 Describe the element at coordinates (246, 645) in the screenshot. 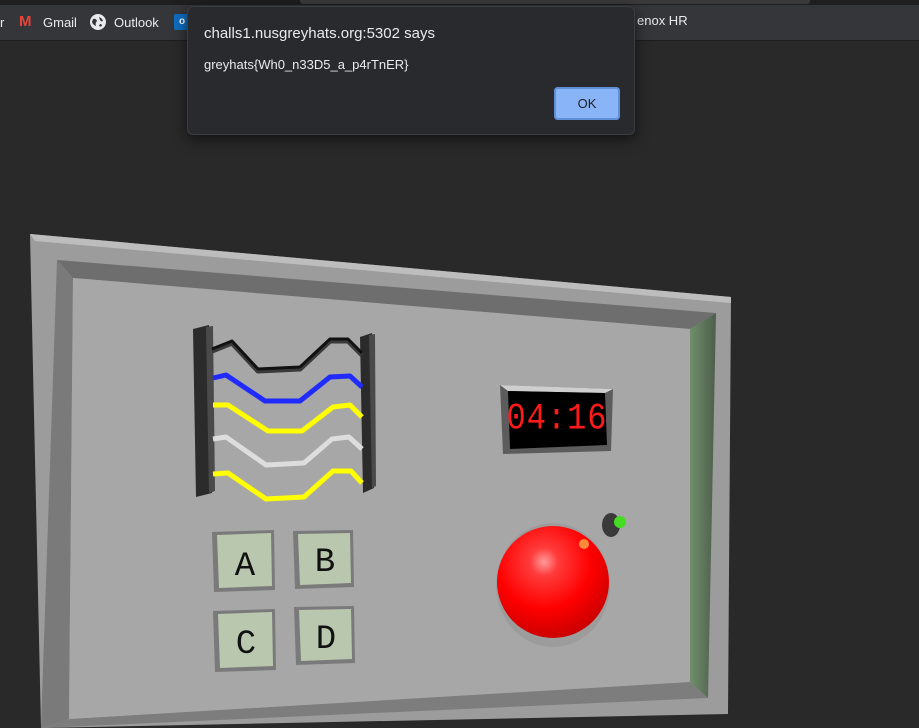

I see `button-c-label: C` at that location.